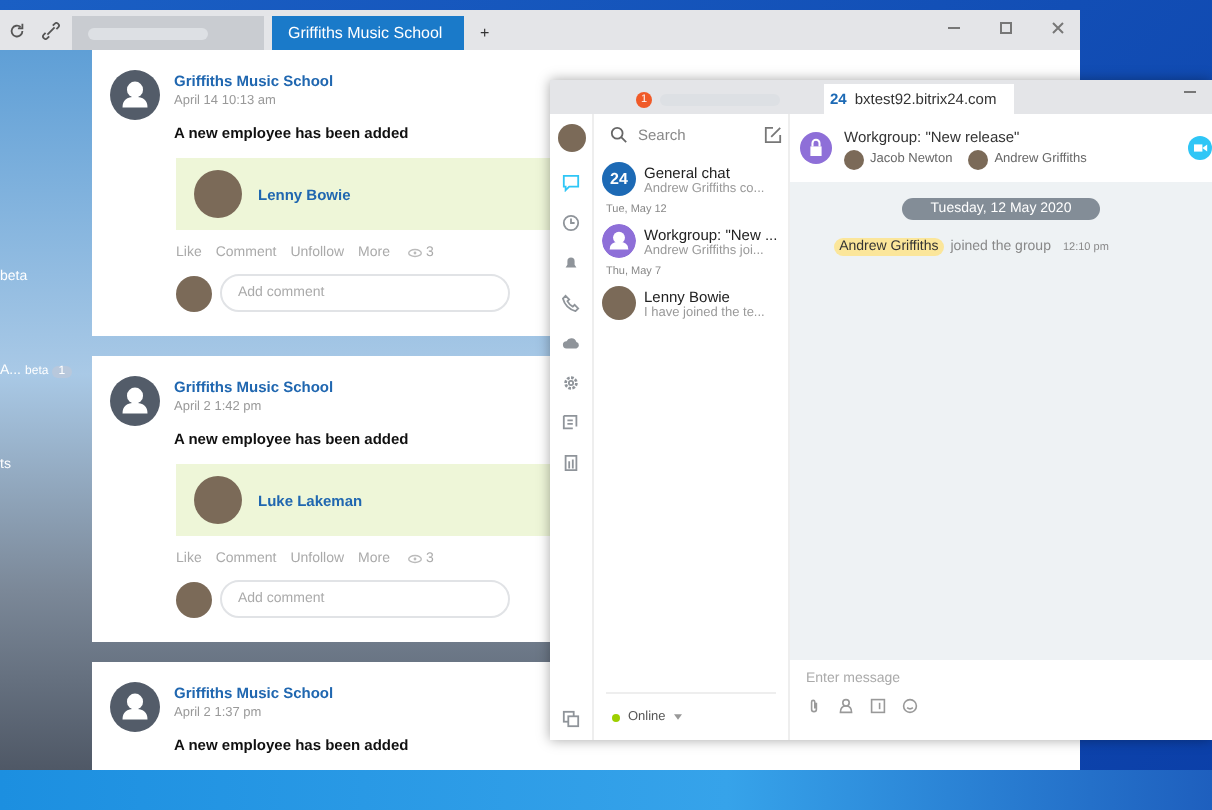 This screenshot has height=810, width=1212. I want to click on person-icon, so click(846, 706).